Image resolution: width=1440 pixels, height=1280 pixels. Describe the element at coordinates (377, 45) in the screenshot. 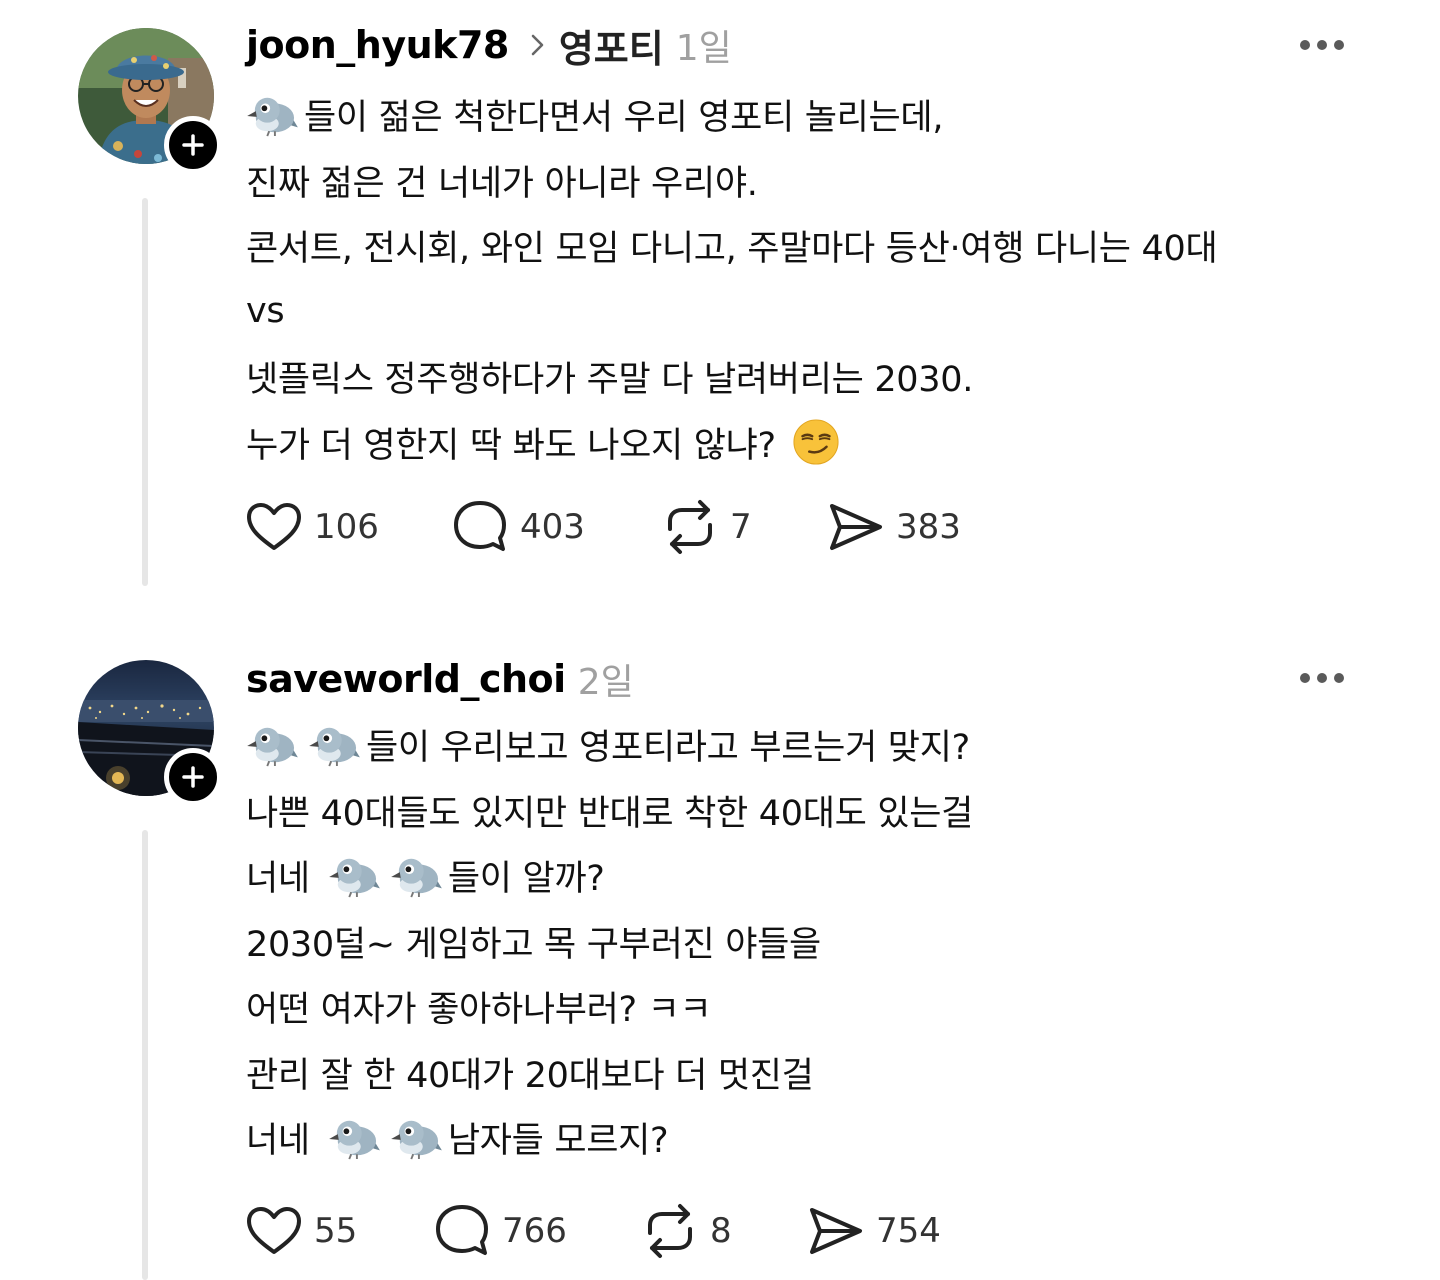

I see `username: joon_hyuk78` at that location.